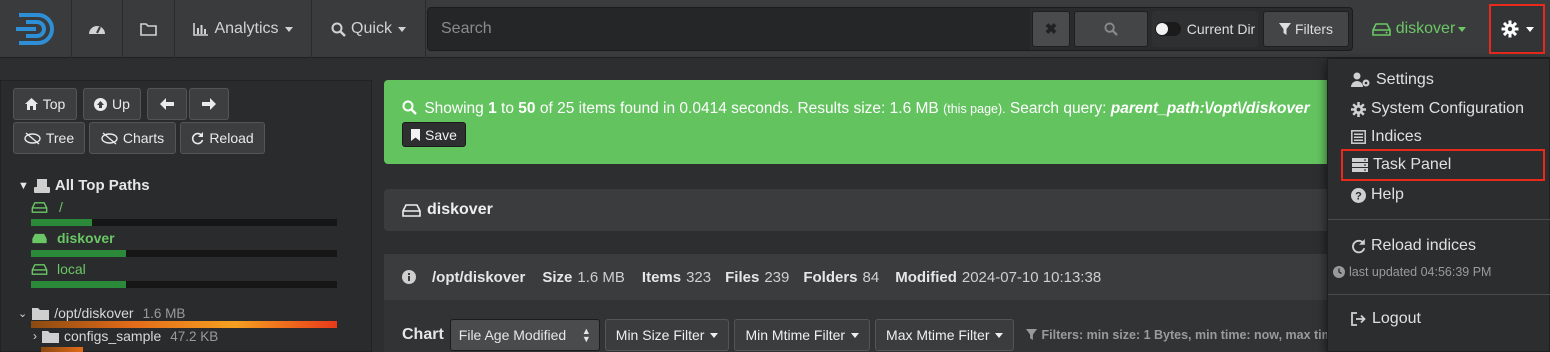  I want to click on save-search-button: Save, so click(434, 134).